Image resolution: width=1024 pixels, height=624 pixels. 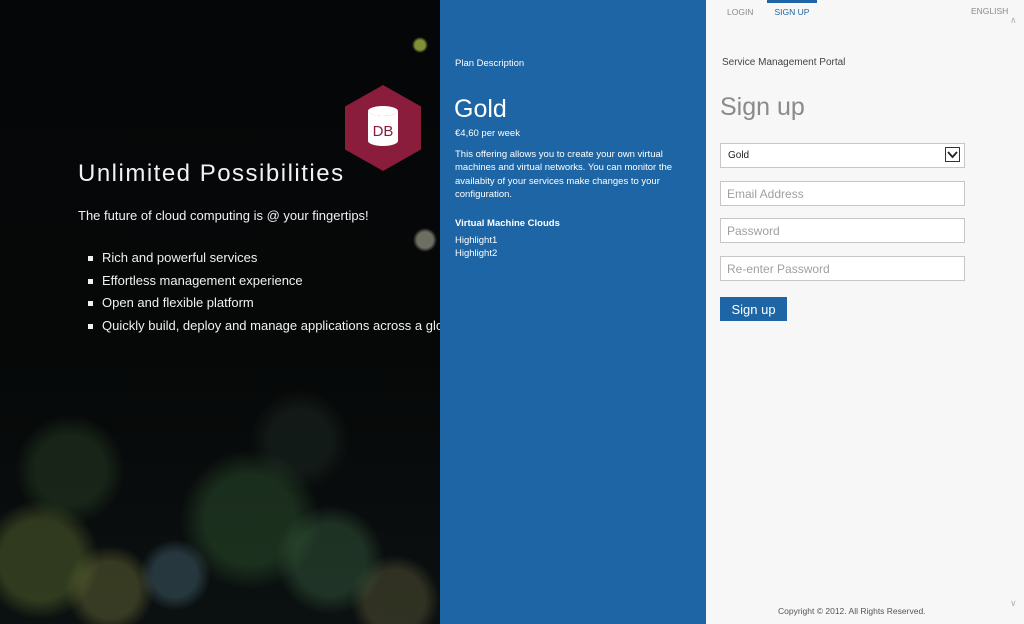 I want to click on copyright: Copyright © 2012. All Rights Reserved., so click(x=852, y=611).